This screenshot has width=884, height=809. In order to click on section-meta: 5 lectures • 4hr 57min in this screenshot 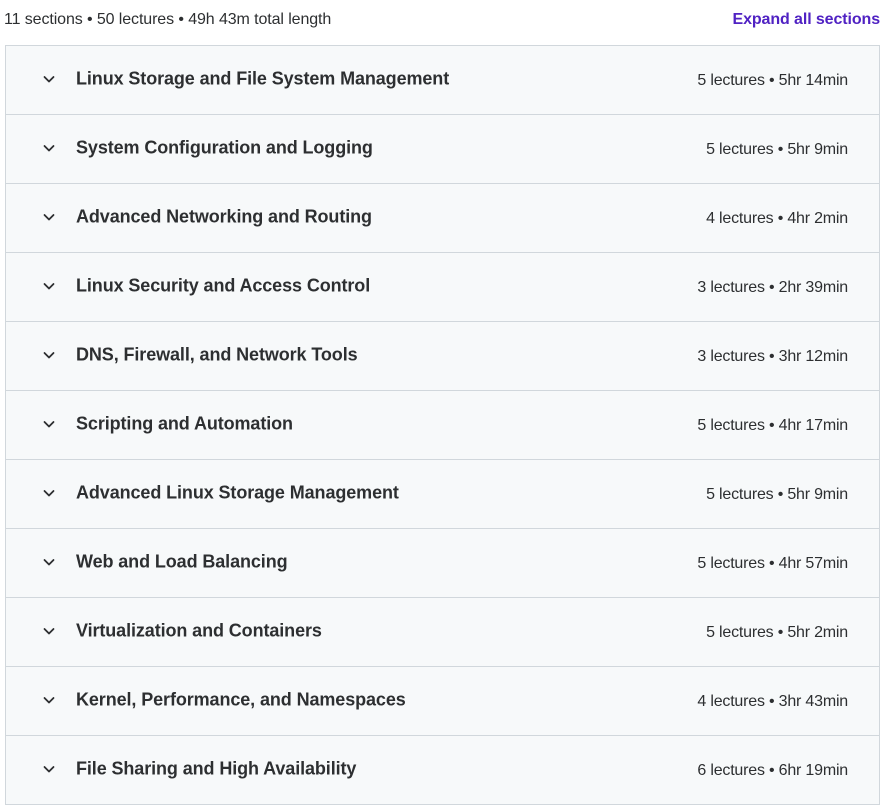, I will do `click(772, 563)`.